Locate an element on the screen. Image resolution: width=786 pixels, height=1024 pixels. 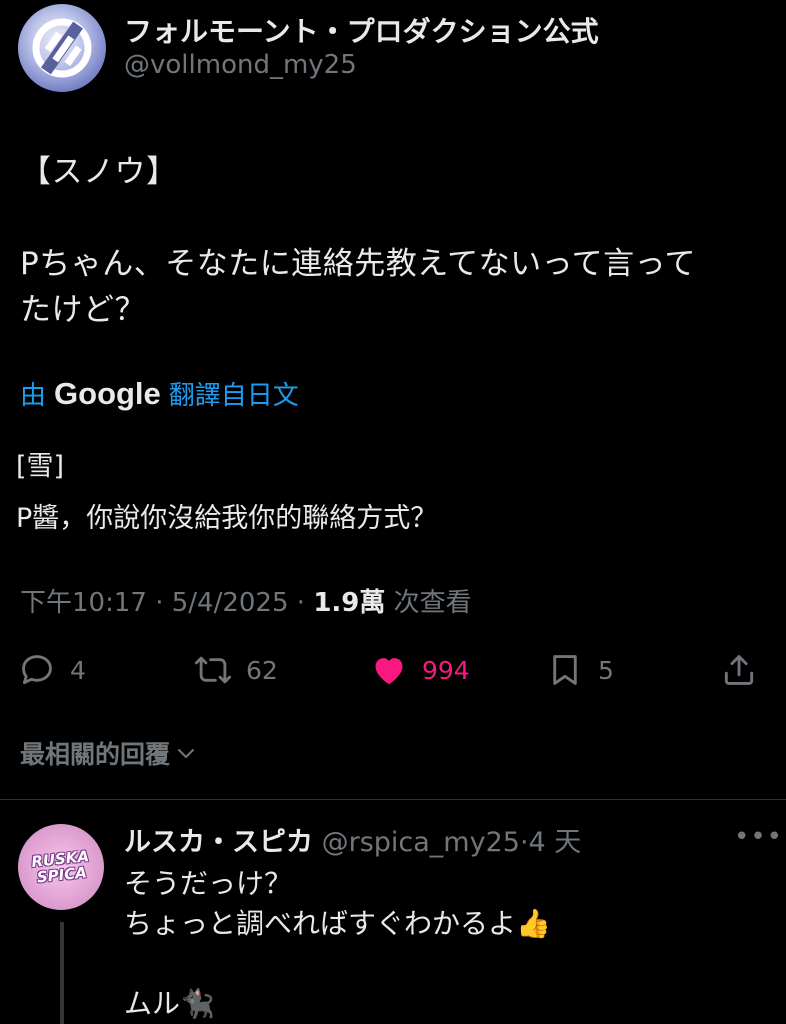
reply-text-line: ちょっと調べればすぐわかるよ👍 is located at coordinates (337, 923).